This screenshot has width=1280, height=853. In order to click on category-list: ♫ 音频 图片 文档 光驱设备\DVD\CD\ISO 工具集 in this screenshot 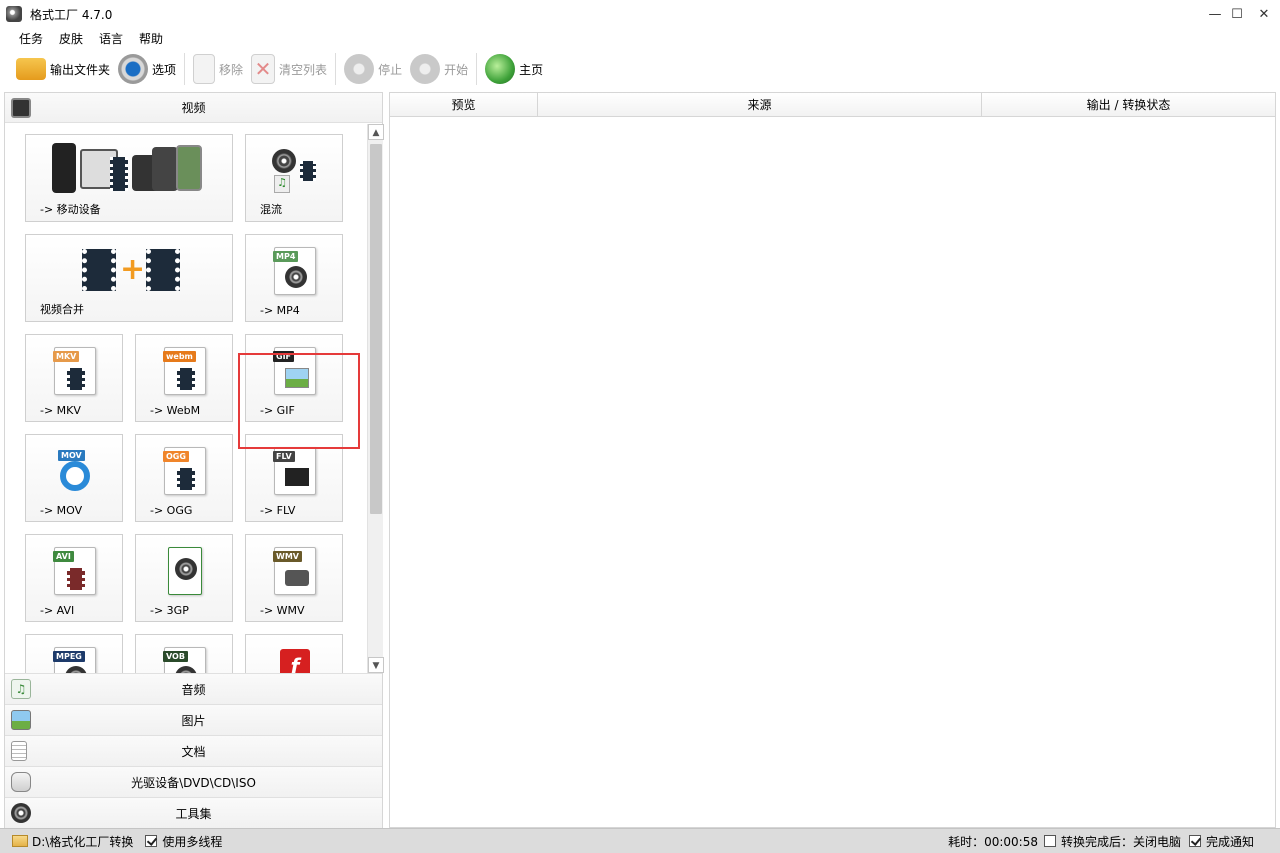, I will do `click(193, 750)`.